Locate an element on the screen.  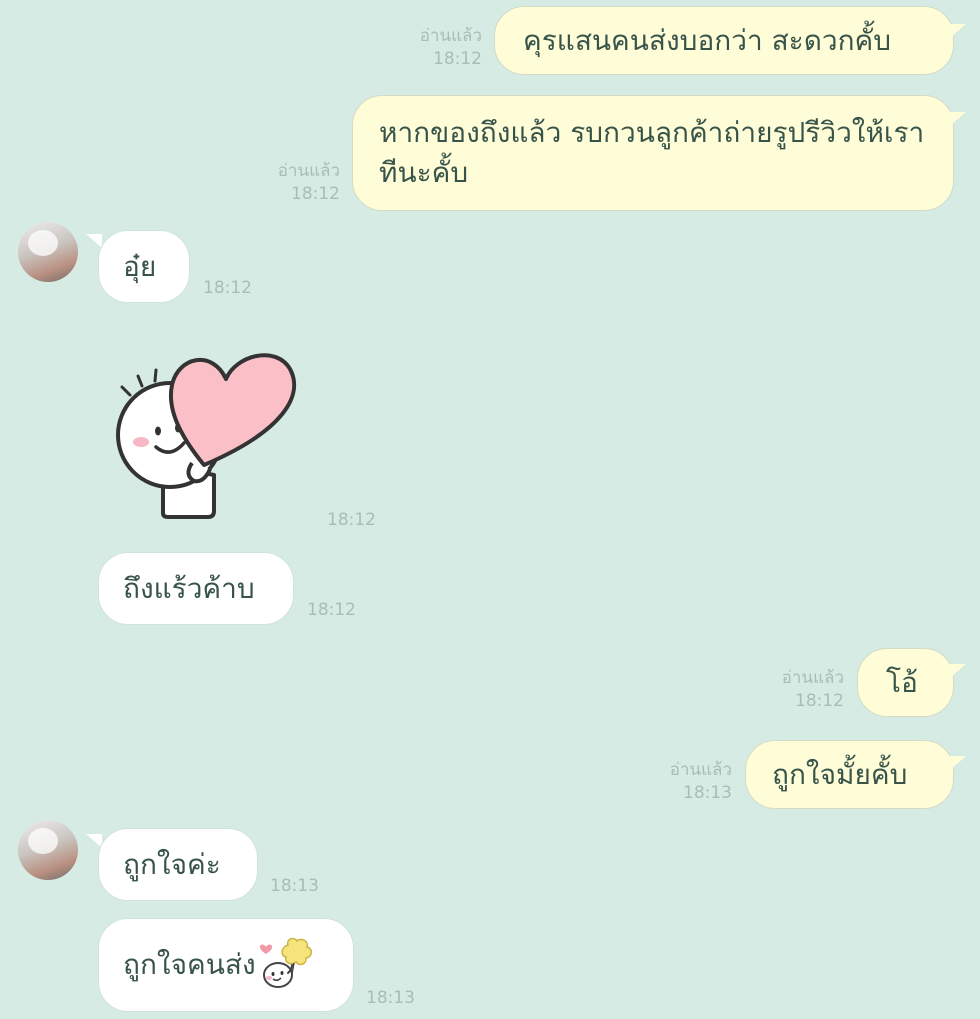
message-bubble: โอ้ is located at coordinates (905, 682).